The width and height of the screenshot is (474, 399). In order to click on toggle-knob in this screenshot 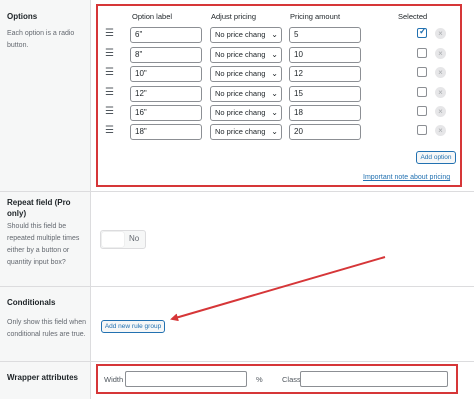, I will do `click(113, 239)`.